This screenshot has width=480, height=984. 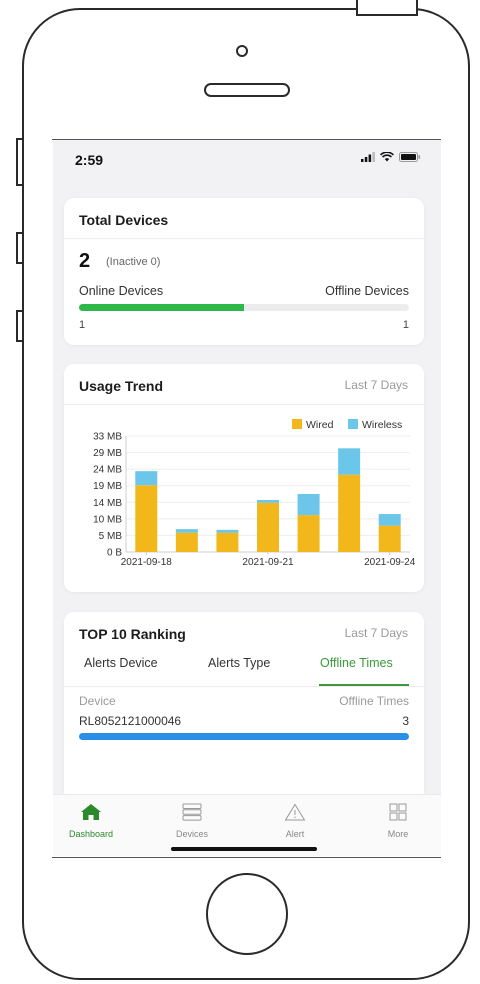 I want to click on active-tab-indicator, so click(x=364, y=685).